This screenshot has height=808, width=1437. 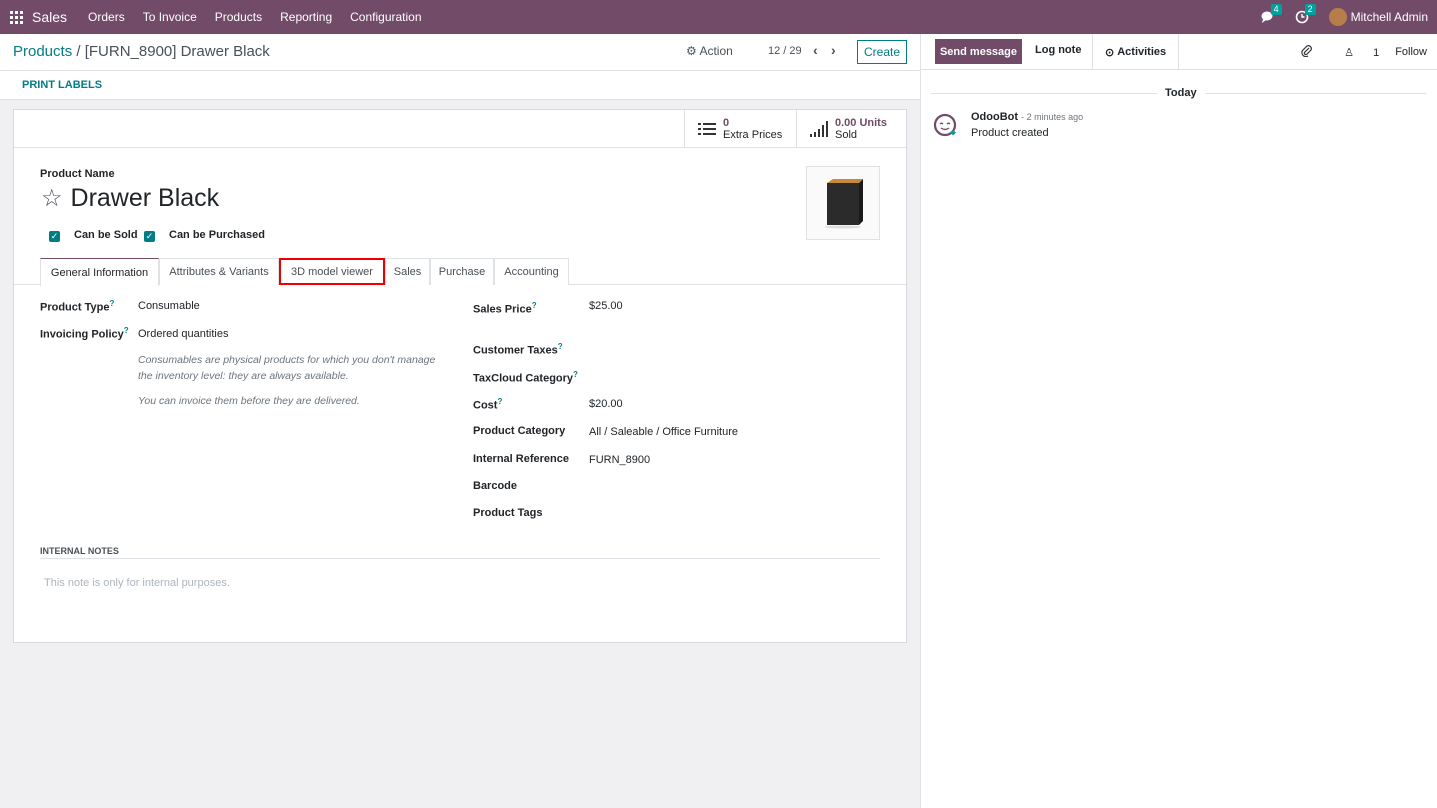 I want to click on odoobot-avatar, so click(x=946, y=126).